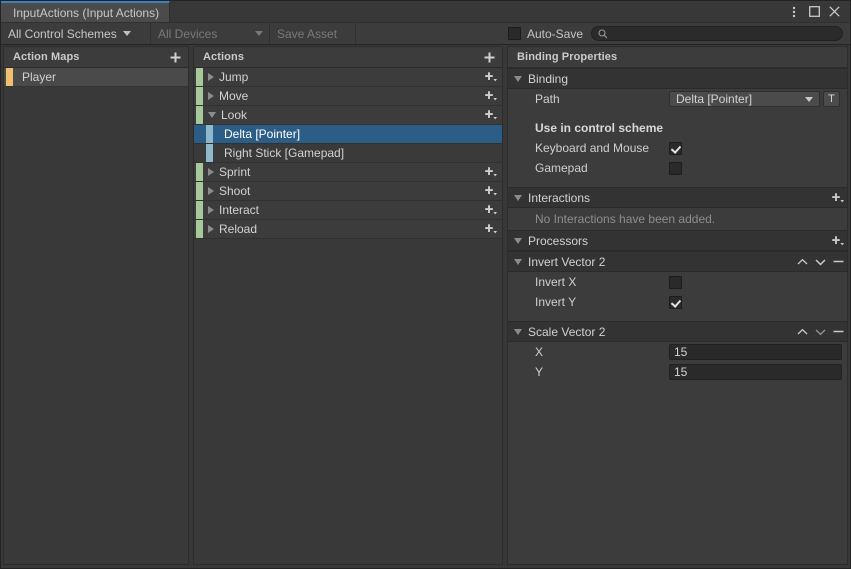  What do you see at coordinates (86, 11) in the screenshot?
I see `tab-inputactions: InputActions (Input Actions)` at bounding box center [86, 11].